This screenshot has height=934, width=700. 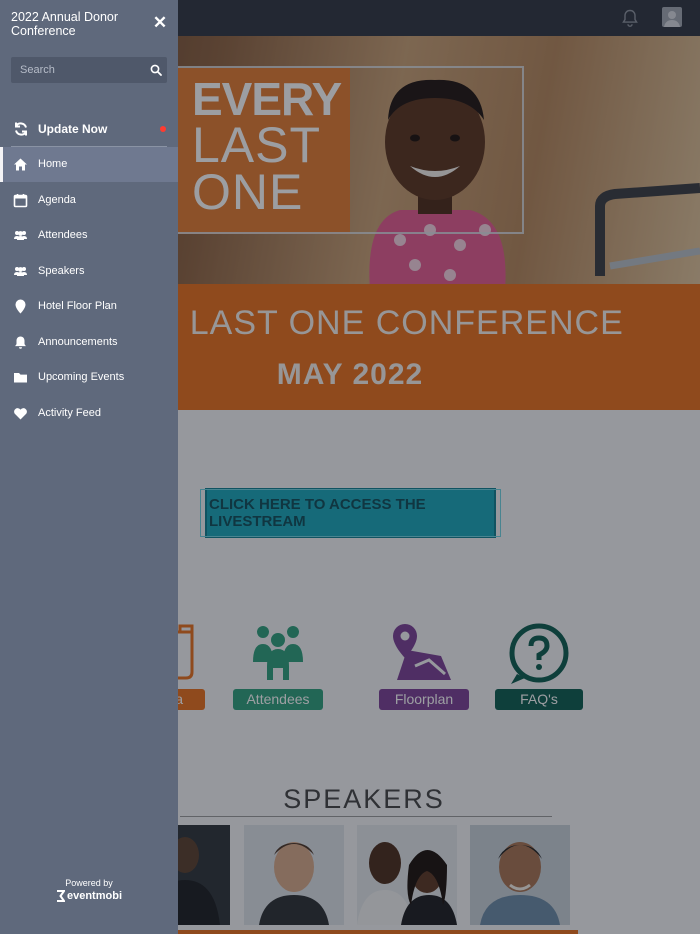 I want to click on refresh-icon, so click(x=21, y=129).